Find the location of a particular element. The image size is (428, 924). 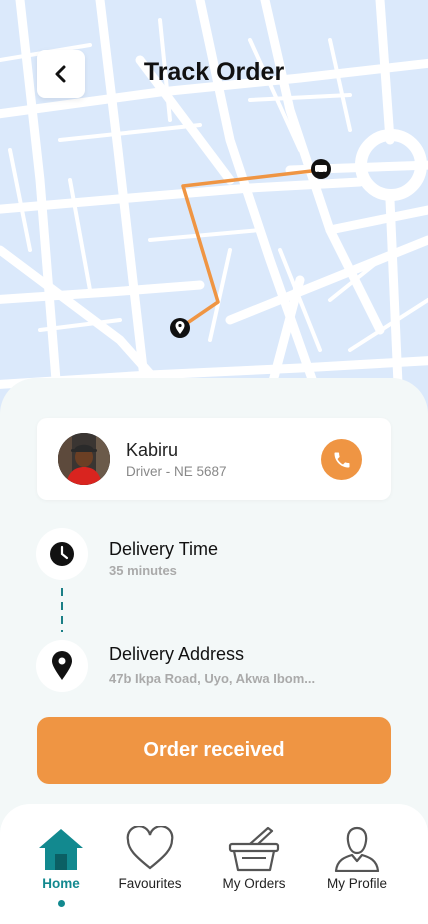

delivery-address-label: Delivery Address is located at coordinates (177, 654).